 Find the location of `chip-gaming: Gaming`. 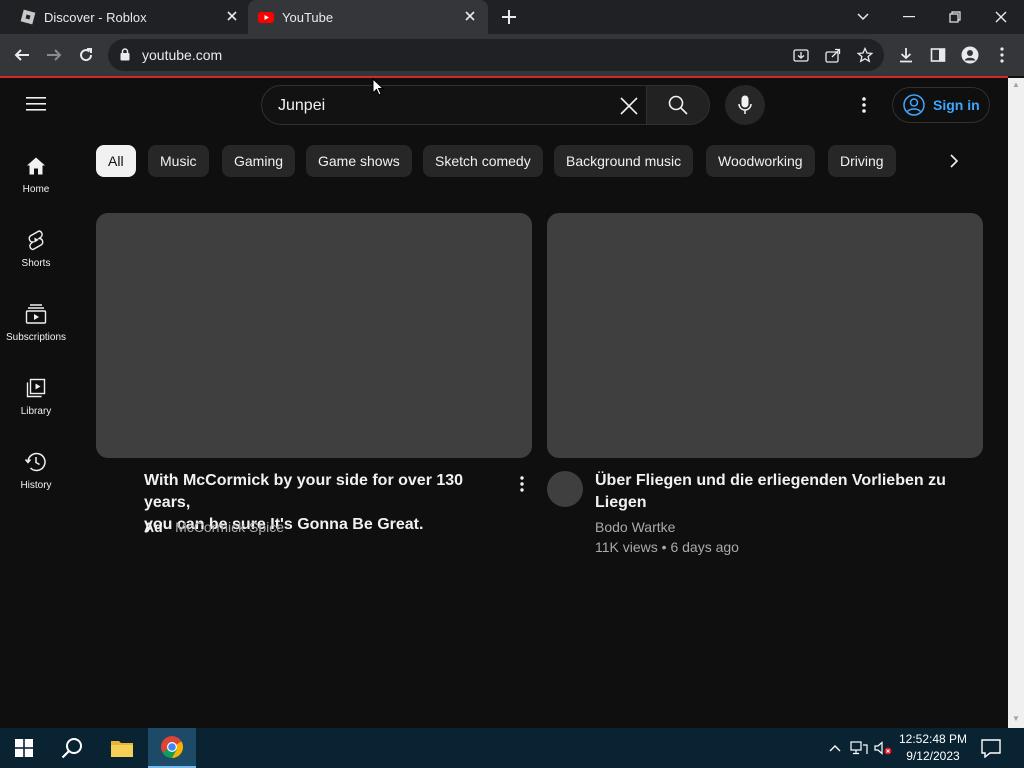

chip-gaming: Gaming is located at coordinates (259, 161).